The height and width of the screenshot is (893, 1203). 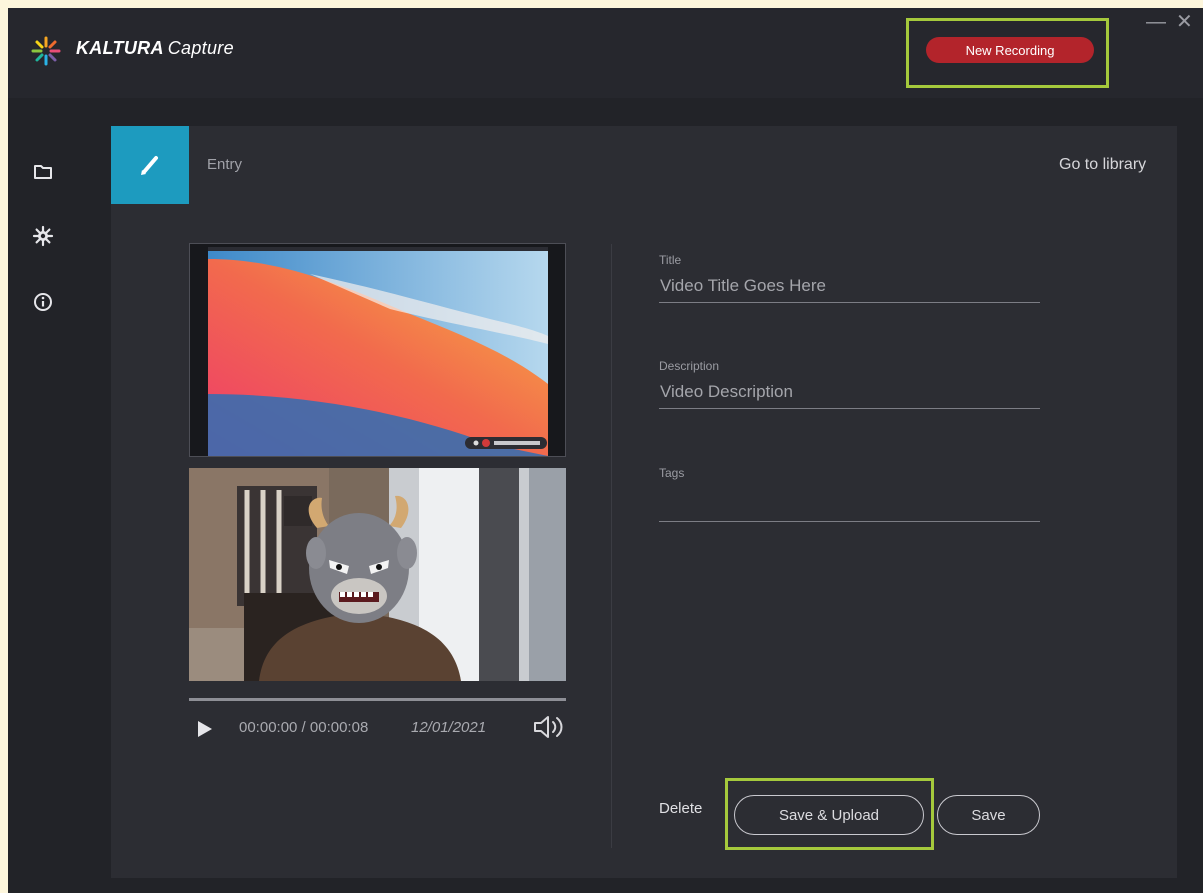 I want to click on app-brand: KALTURA Capture, so click(x=155, y=48).